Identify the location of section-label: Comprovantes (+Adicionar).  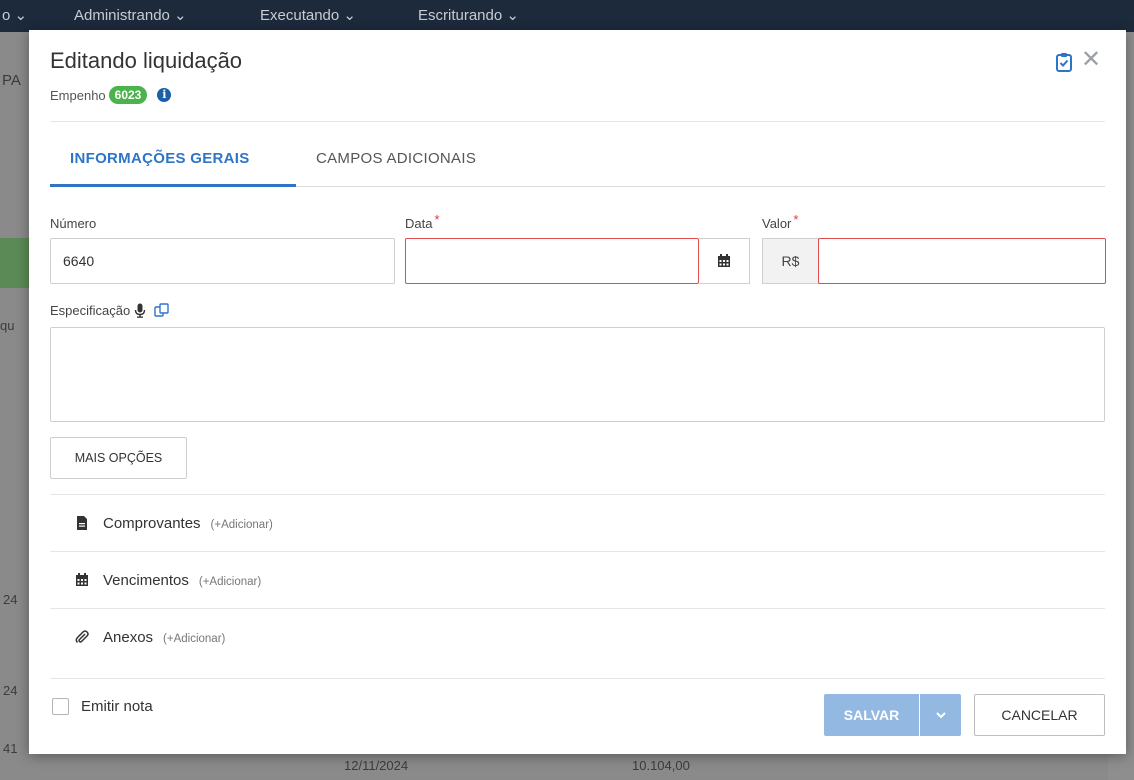
(188, 523).